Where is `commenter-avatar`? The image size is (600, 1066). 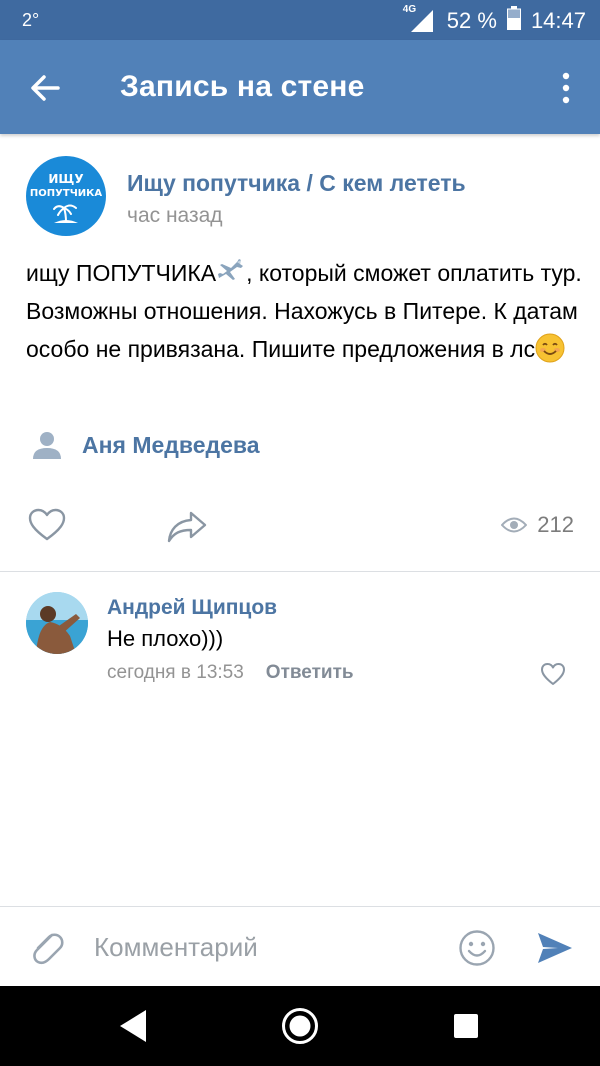
commenter-avatar is located at coordinates (57, 623).